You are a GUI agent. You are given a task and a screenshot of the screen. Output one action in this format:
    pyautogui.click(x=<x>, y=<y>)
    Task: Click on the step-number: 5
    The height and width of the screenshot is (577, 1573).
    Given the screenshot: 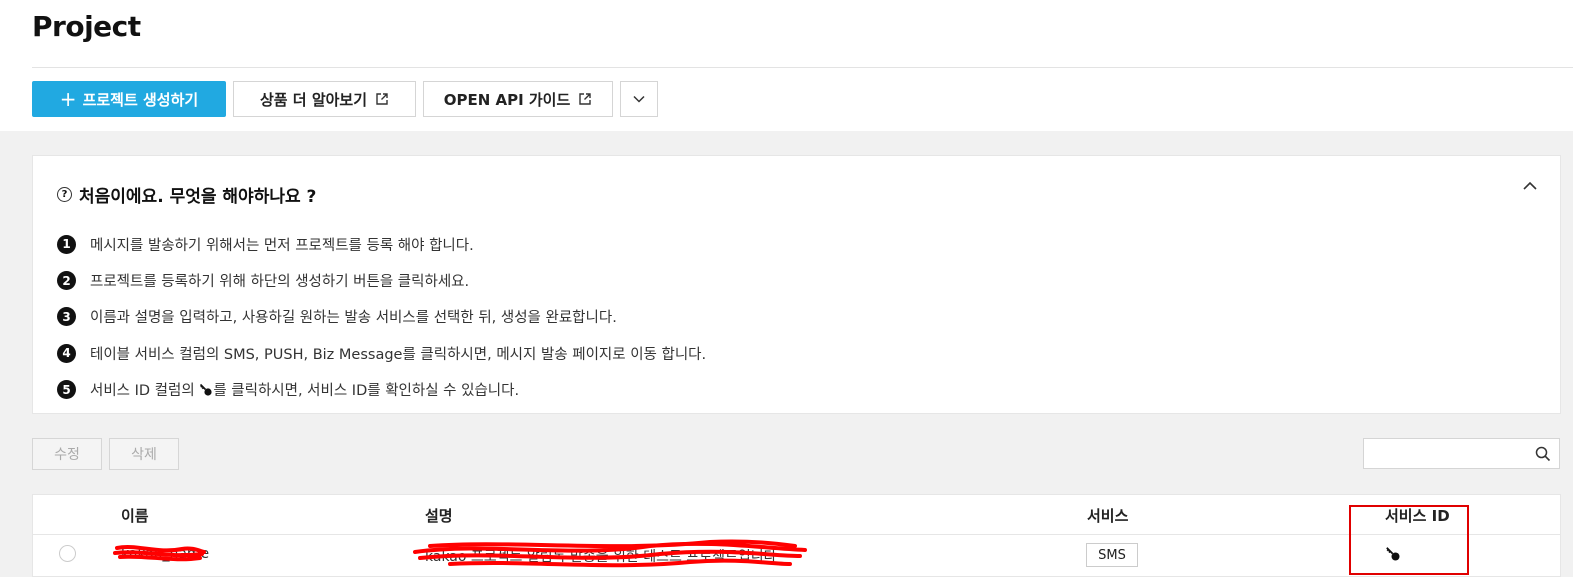 What is the action you would take?
    pyautogui.click(x=66, y=390)
    